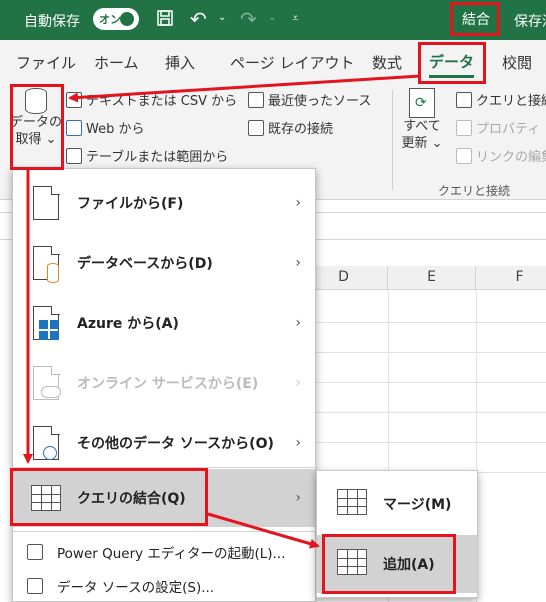 The image size is (546, 602). I want to click on menu-item-from-database: データベースから(D) ›, so click(164, 263).